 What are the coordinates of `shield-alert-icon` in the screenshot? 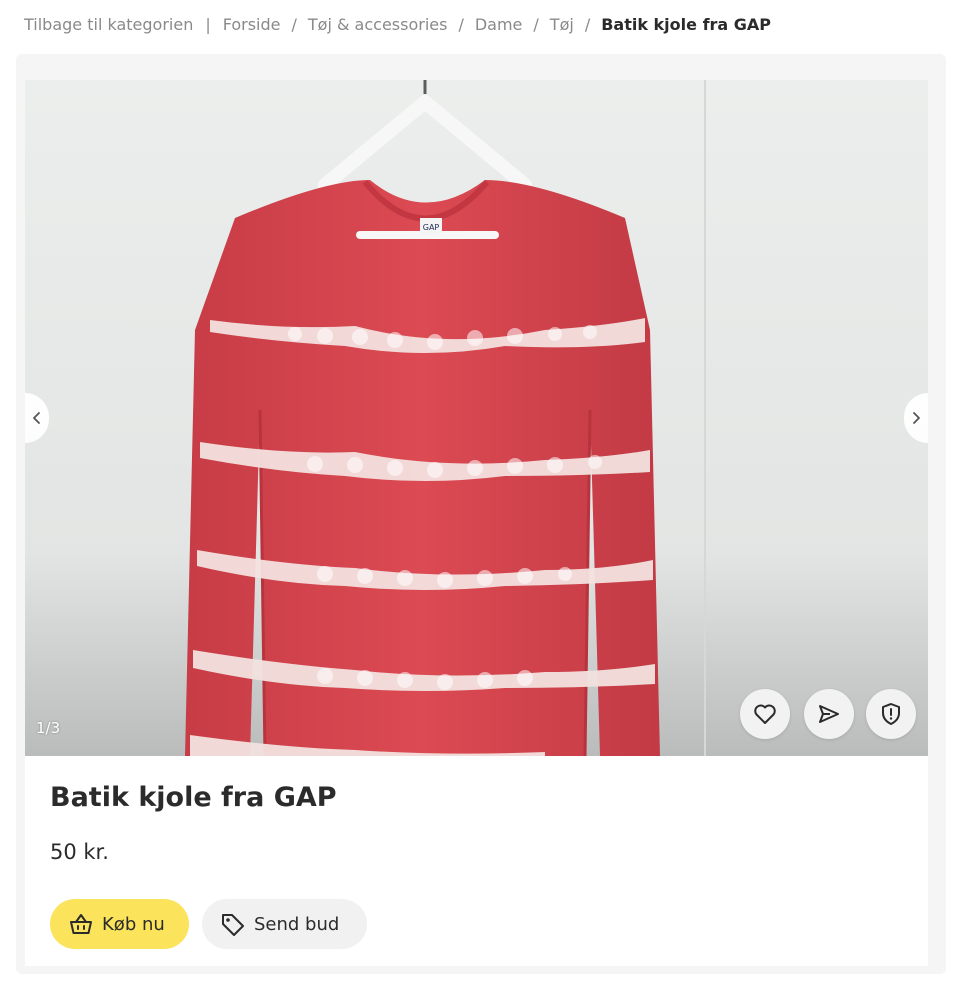 It's located at (891, 714).